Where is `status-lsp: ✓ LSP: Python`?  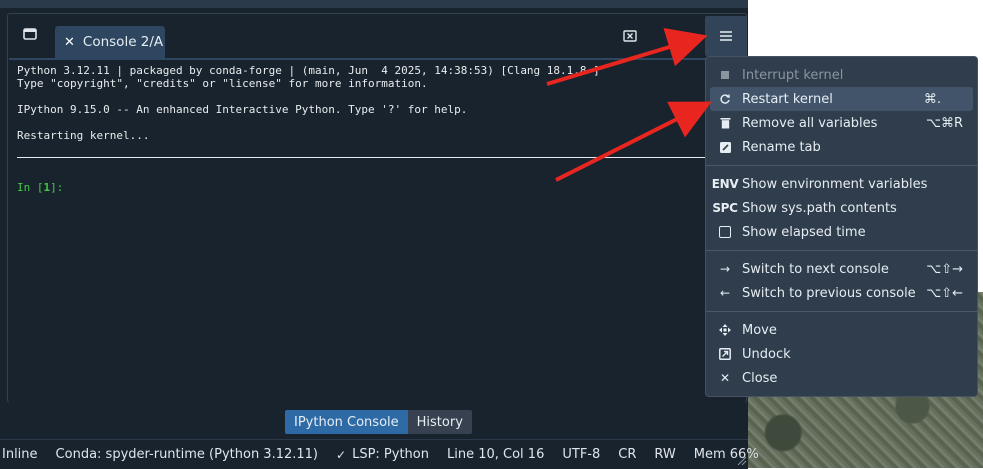
status-lsp: ✓ LSP: Python is located at coordinates (382, 454).